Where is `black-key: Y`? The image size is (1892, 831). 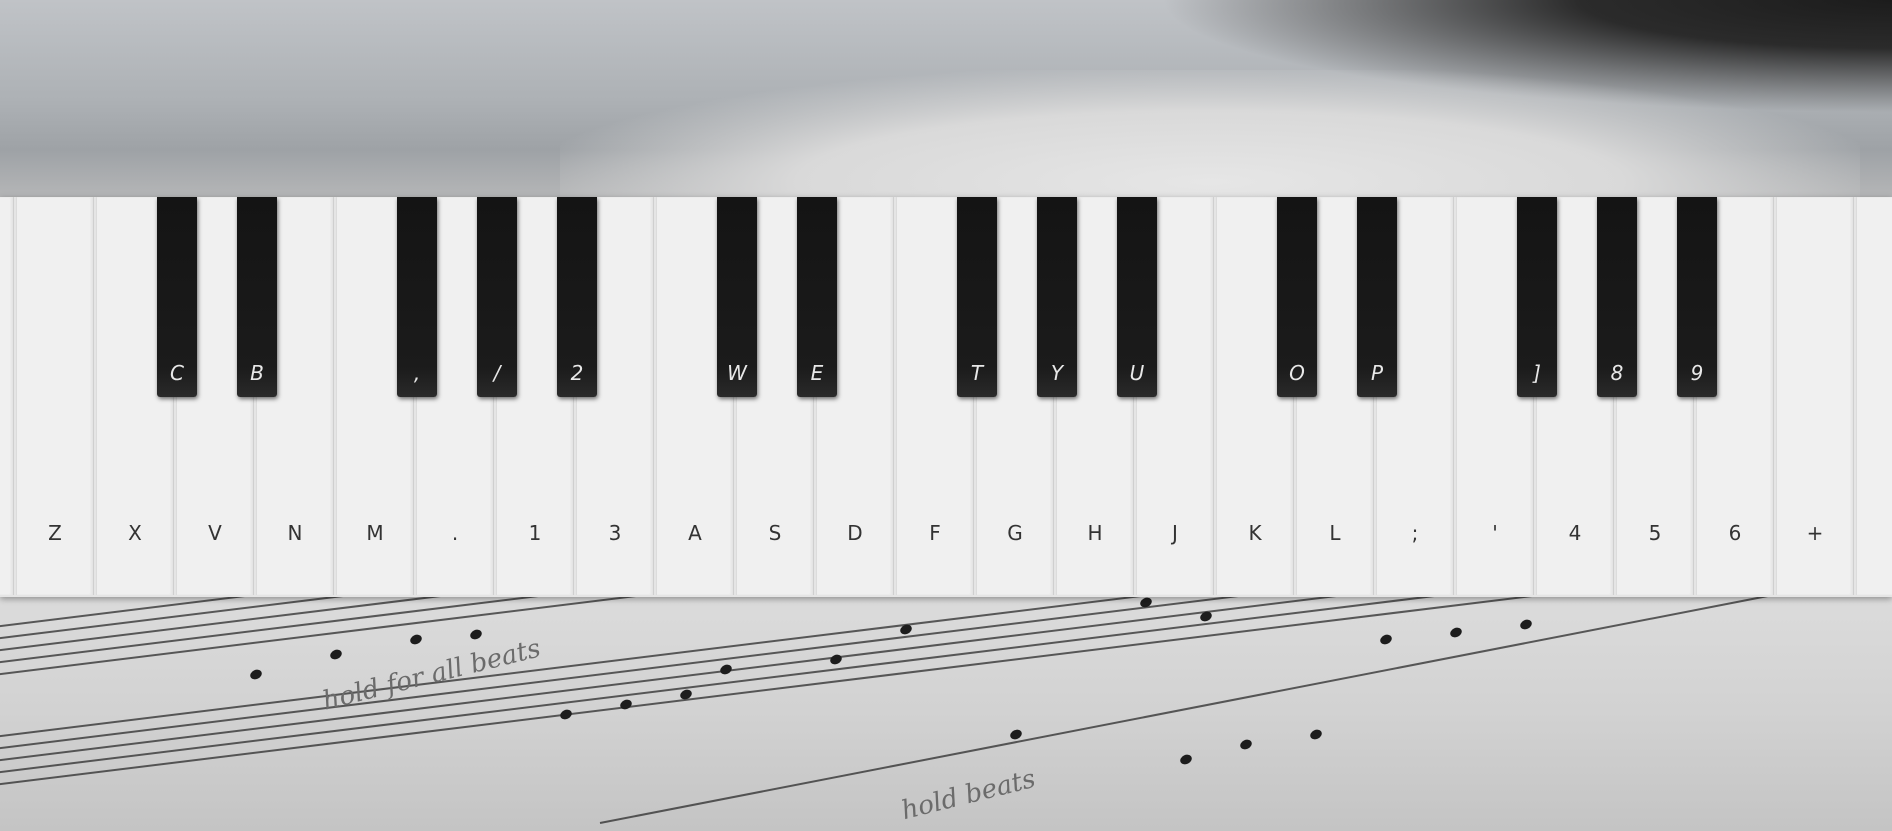 black-key: Y is located at coordinates (1057, 297).